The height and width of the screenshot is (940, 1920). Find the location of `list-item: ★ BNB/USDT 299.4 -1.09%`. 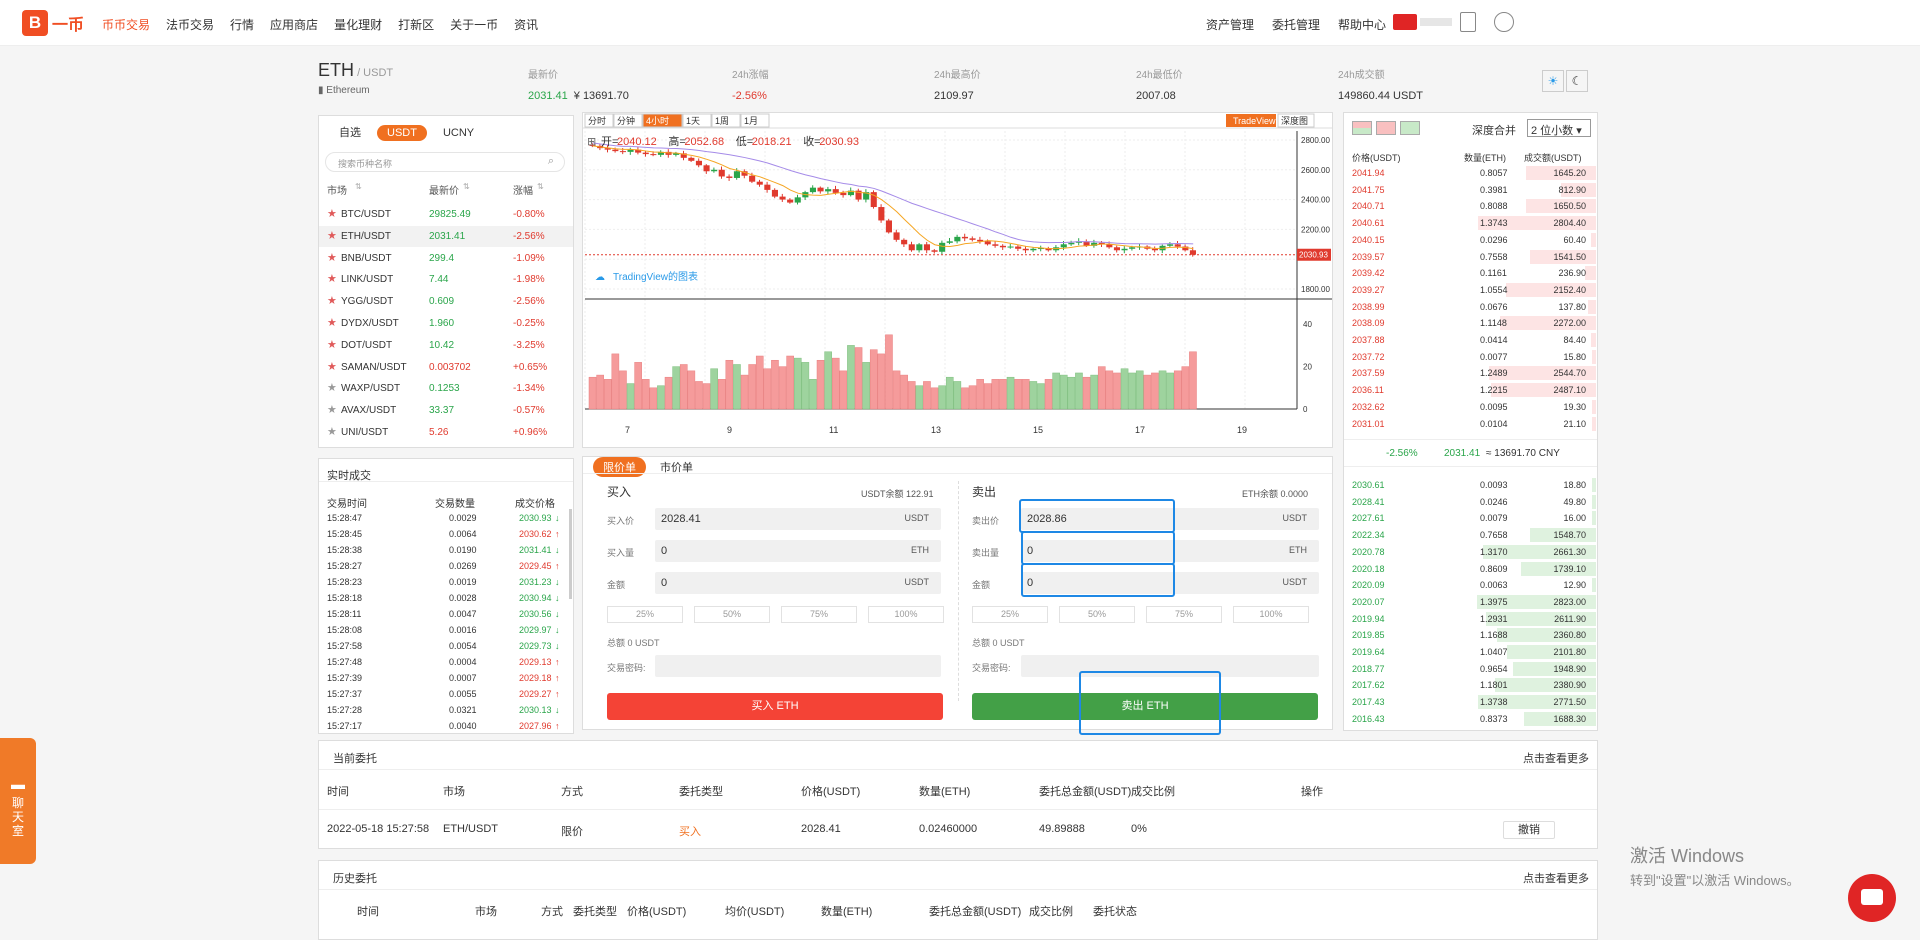

list-item: ★ BNB/USDT 299.4 -1.09% is located at coordinates (446, 258).